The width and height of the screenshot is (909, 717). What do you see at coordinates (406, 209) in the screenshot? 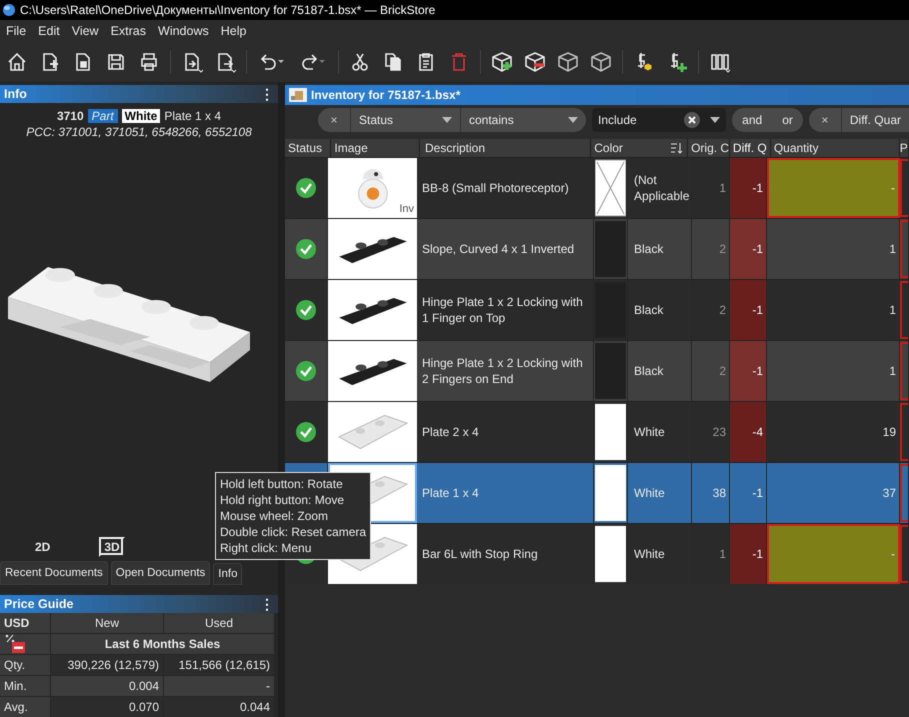
I see `overlay-label: Inv` at bounding box center [406, 209].